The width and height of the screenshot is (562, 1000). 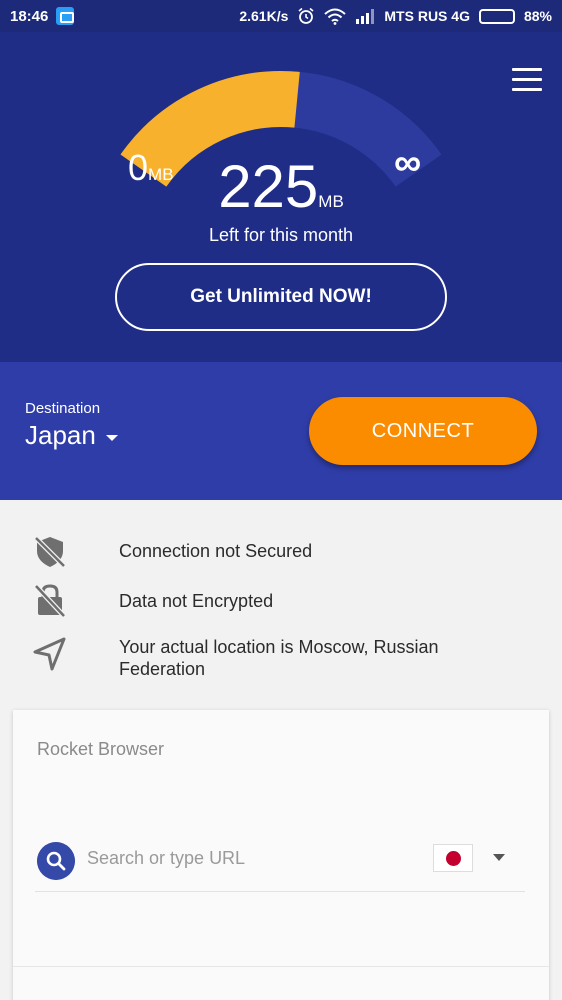 What do you see at coordinates (281, 235) in the screenshot?
I see `remaining-label: Left for this month` at bounding box center [281, 235].